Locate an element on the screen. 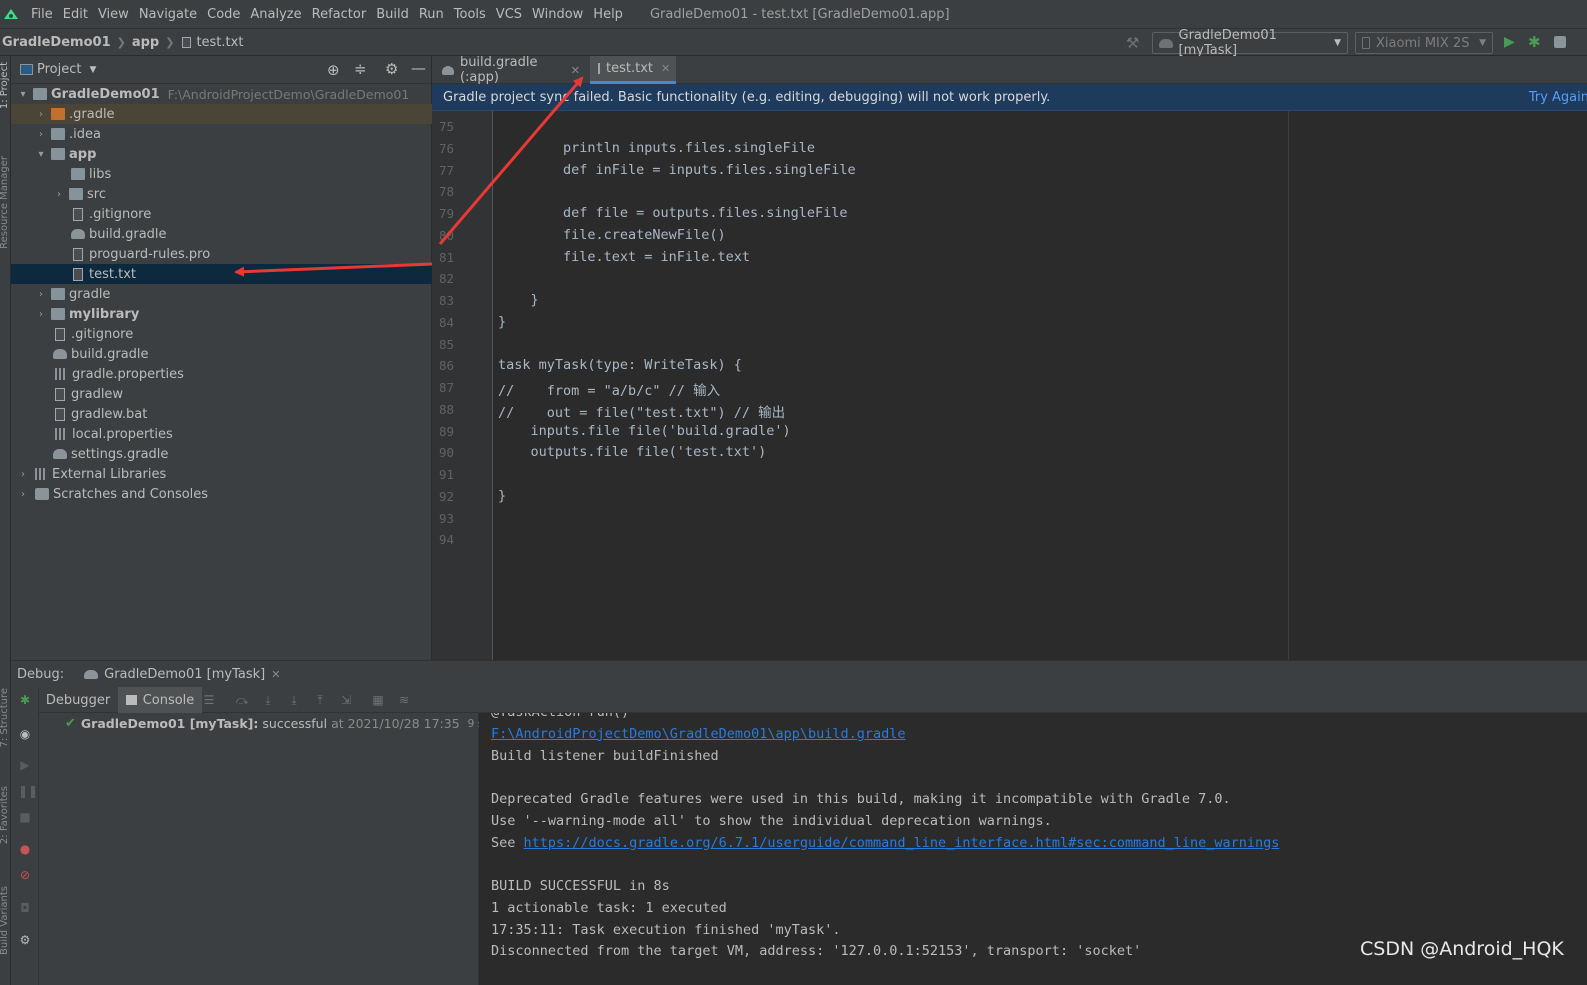 This screenshot has width=1587, height=985. watermark: CSDN @Android_HQK is located at coordinates (1462, 949).